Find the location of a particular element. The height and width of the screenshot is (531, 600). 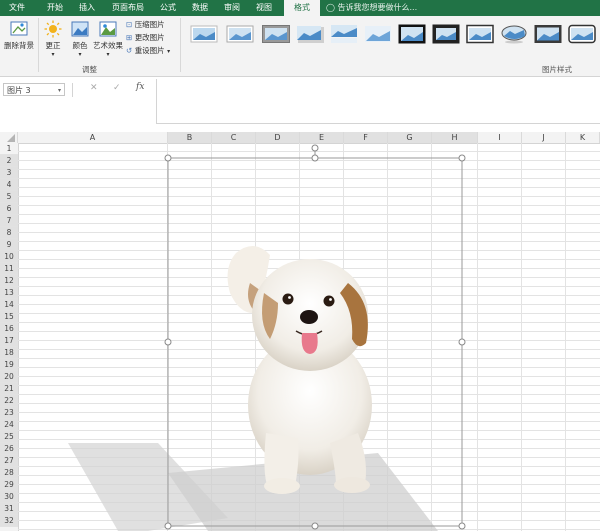

picture-style-black-frame is located at coordinates (446, 34).